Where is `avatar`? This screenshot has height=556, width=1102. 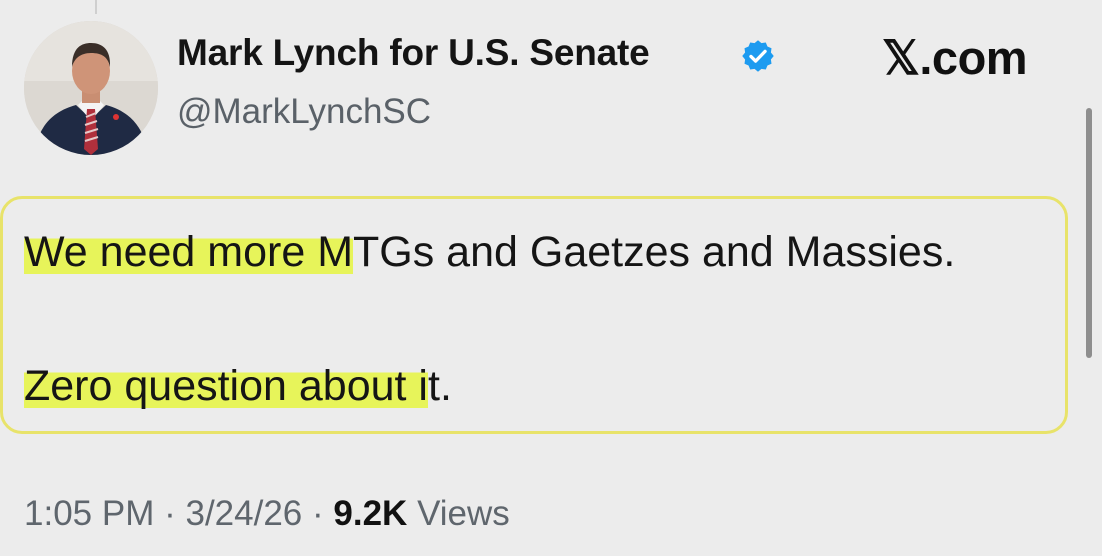 avatar is located at coordinates (91, 88).